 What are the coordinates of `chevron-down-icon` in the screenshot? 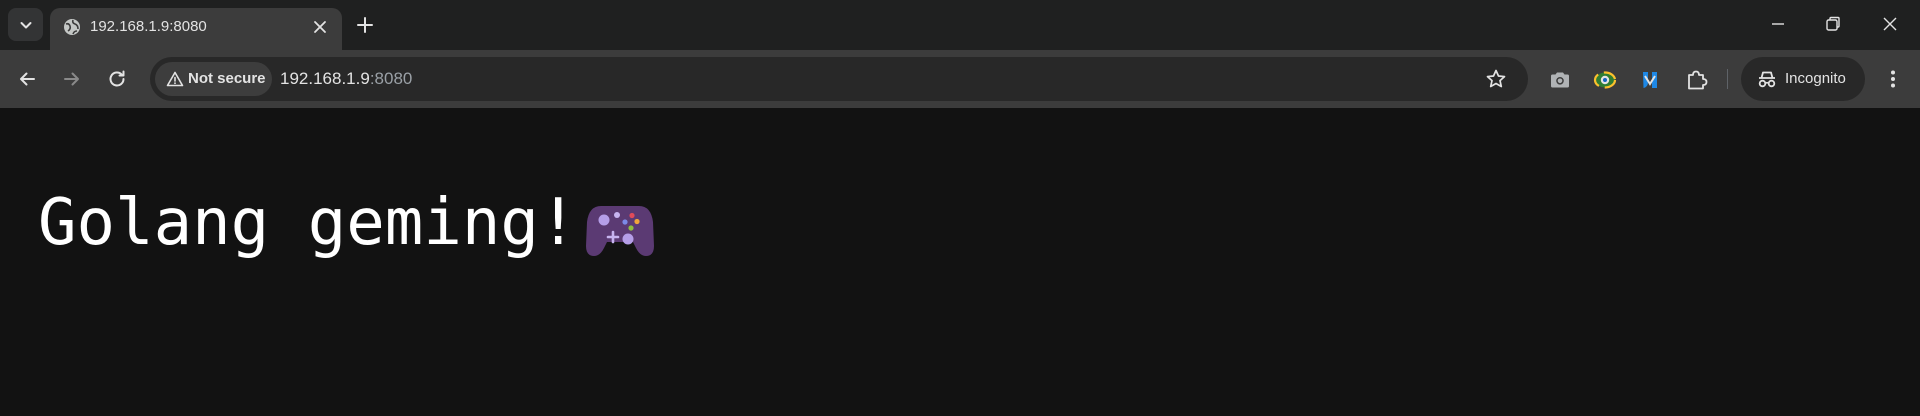 It's located at (25, 24).